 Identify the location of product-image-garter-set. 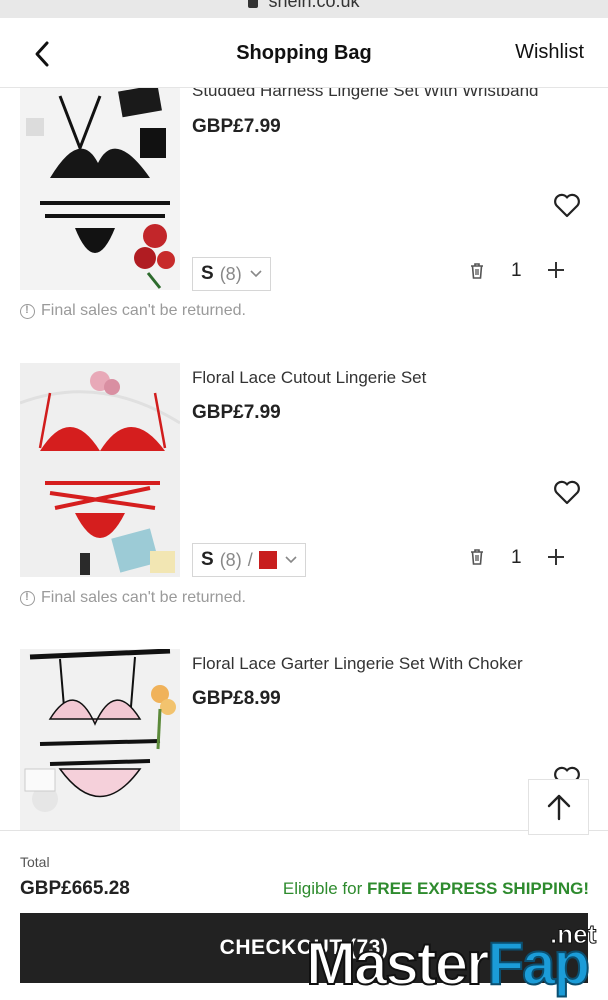
(100, 739).